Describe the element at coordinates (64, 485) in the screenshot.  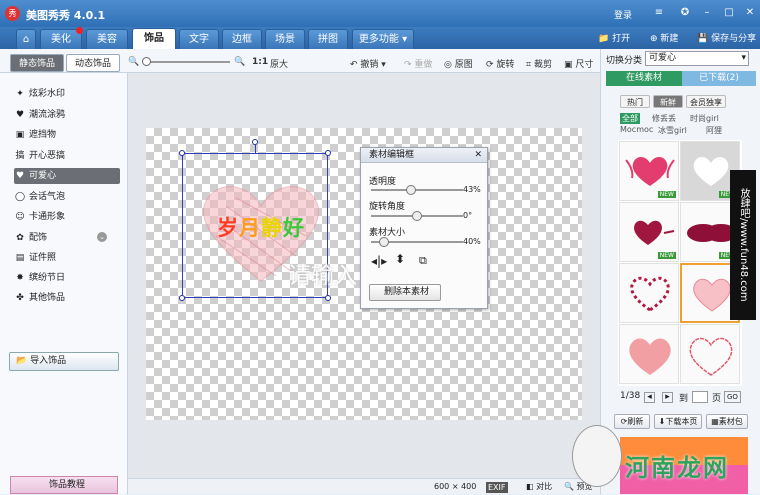
I see `tutorial-button: 饰品教程` at that location.